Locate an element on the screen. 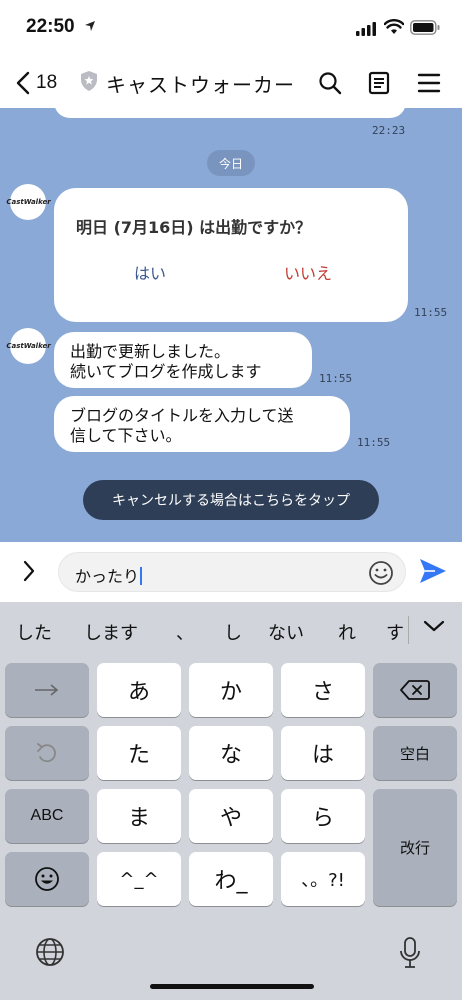 The image size is (462, 1000). abc-key: ABC is located at coordinates (47, 816).